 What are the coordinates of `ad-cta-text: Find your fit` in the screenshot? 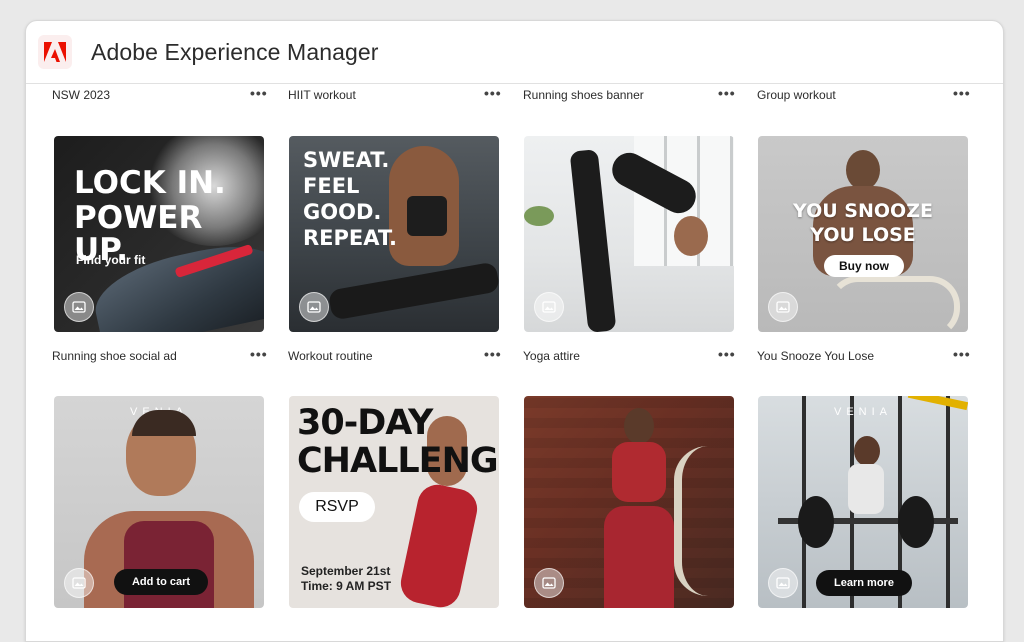 It's located at (111, 260).